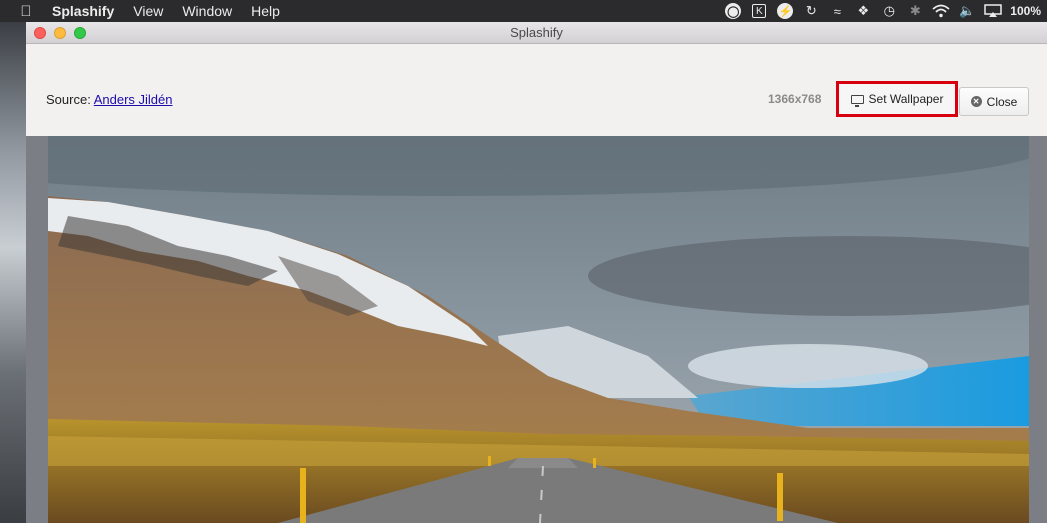 The width and height of the screenshot is (1047, 523). Describe the element at coordinates (906, 99) in the screenshot. I see `set-wallpaper-label: Set Wallpaper` at that location.